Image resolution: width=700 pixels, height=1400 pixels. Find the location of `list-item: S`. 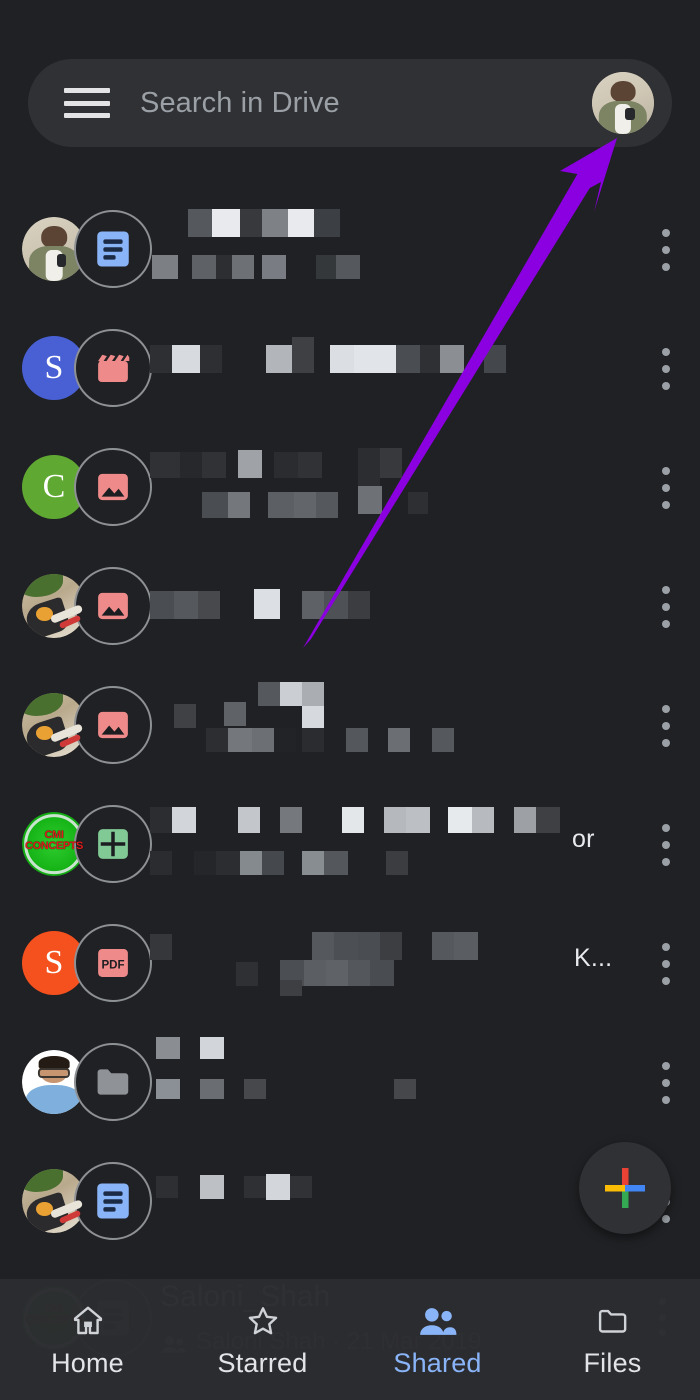

list-item: S is located at coordinates (350, 368).